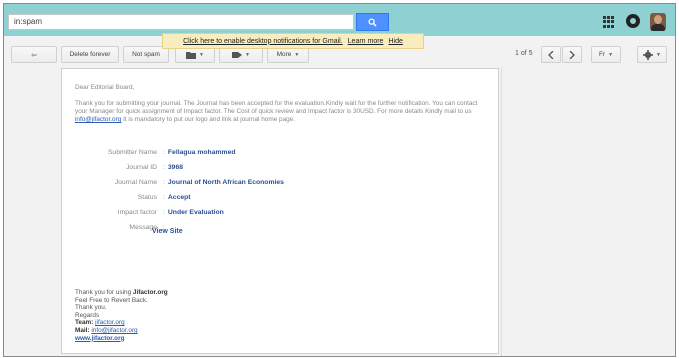  I want to click on search-icon, so click(372, 22).